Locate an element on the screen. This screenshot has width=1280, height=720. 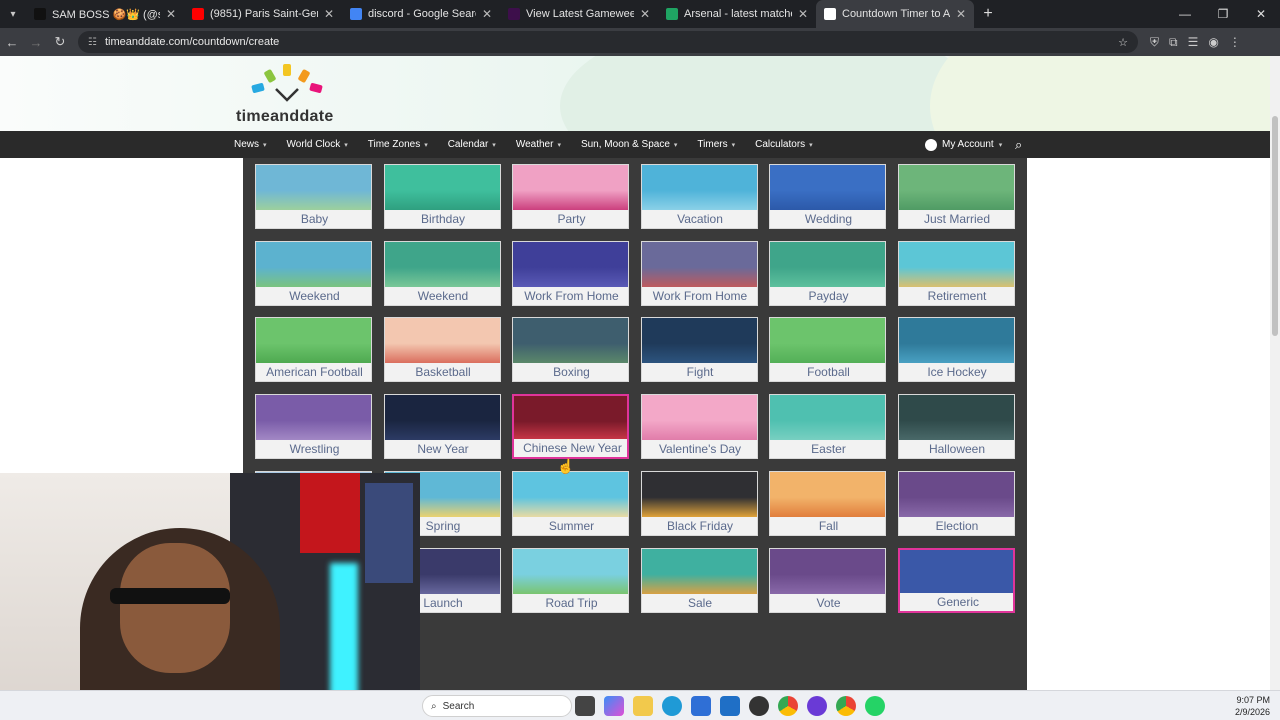
theme-card: Wedding is located at coordinates (827, 196).